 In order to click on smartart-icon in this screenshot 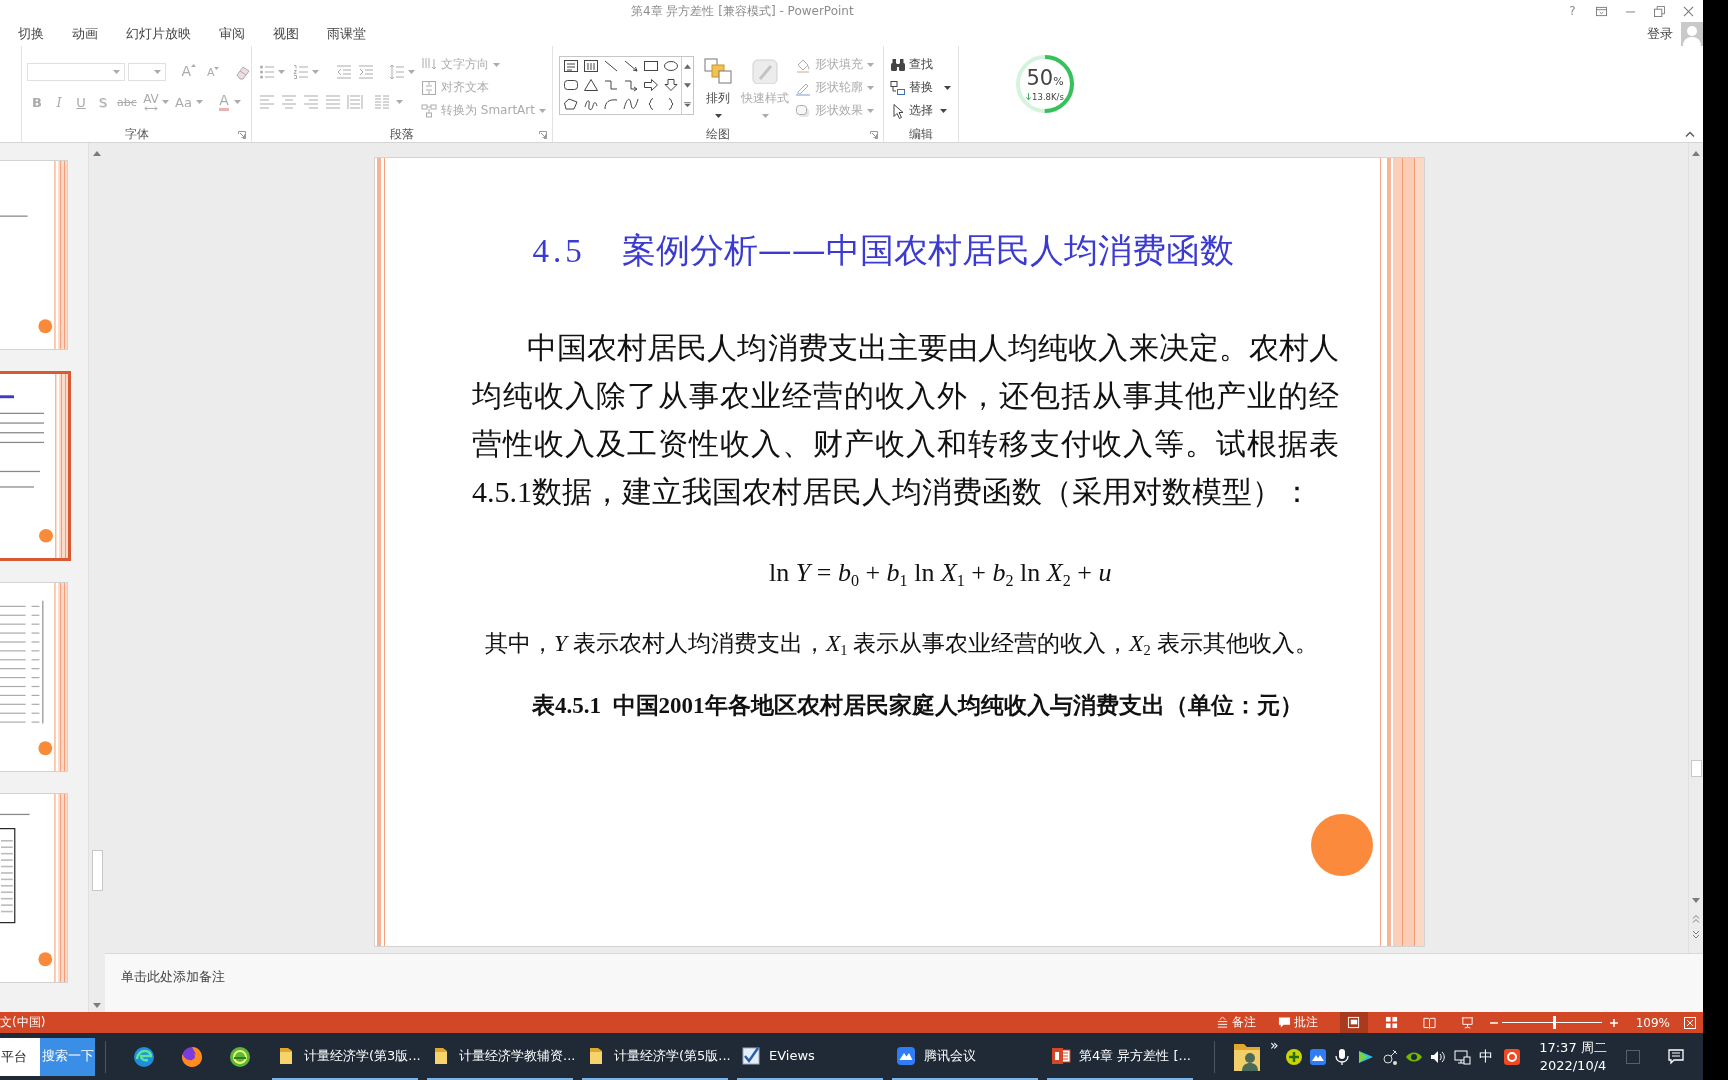, I will do `click(429, 110)`.